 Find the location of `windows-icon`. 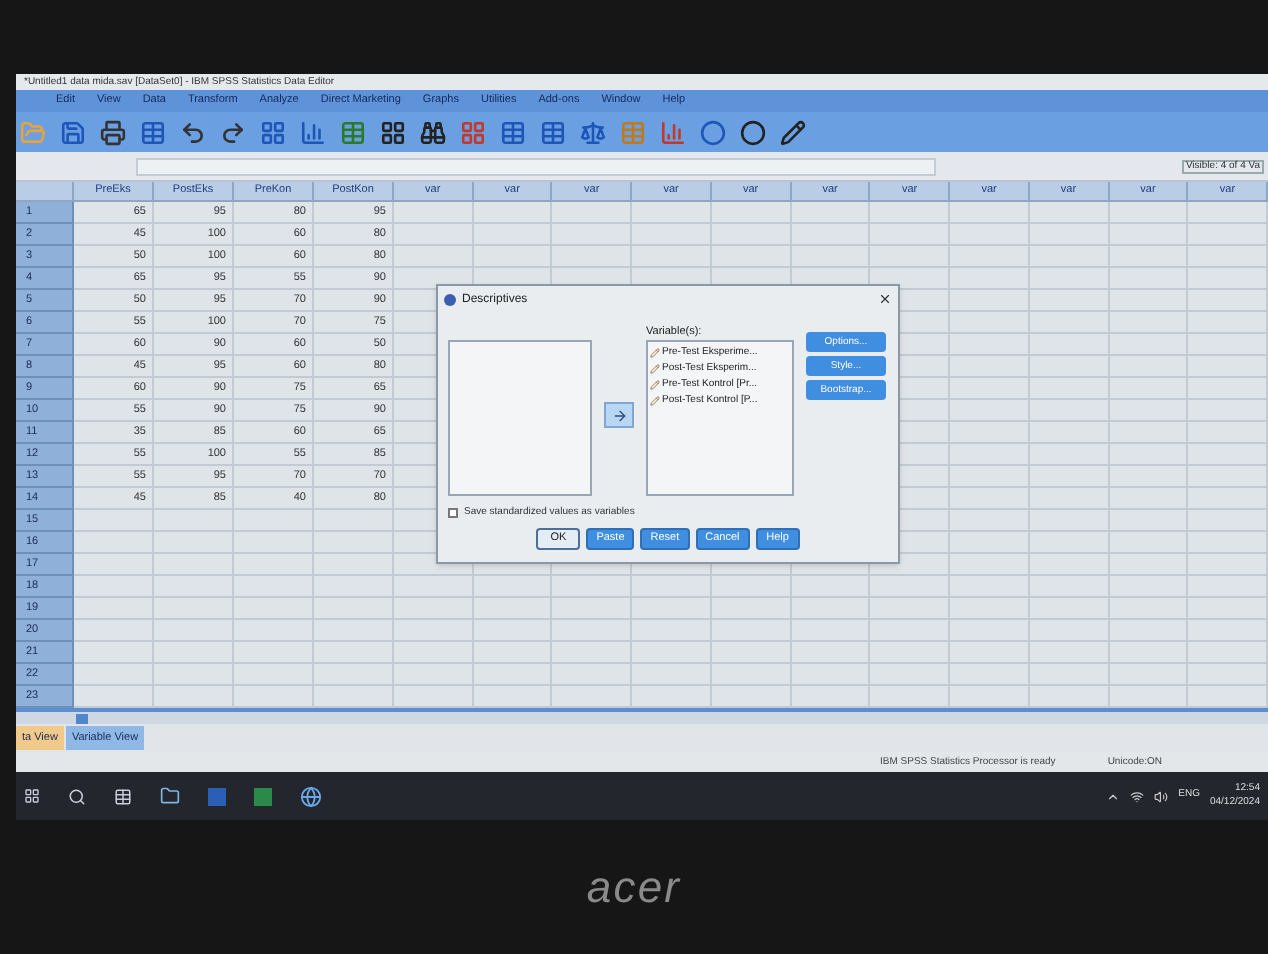

windows-icon is located at coordinates (32, 796).